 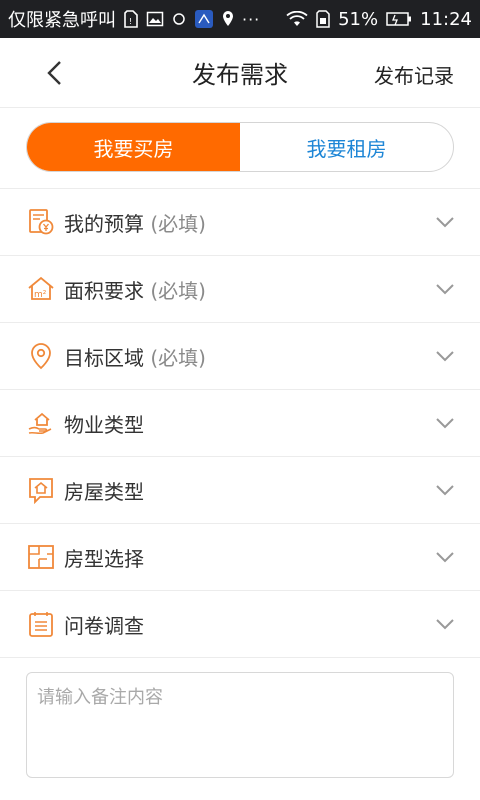 What do you see at coordinates (240, 557) in the screenshot?
I see `row-floor-plan: 房型选择` at bounding box center [240, 557].